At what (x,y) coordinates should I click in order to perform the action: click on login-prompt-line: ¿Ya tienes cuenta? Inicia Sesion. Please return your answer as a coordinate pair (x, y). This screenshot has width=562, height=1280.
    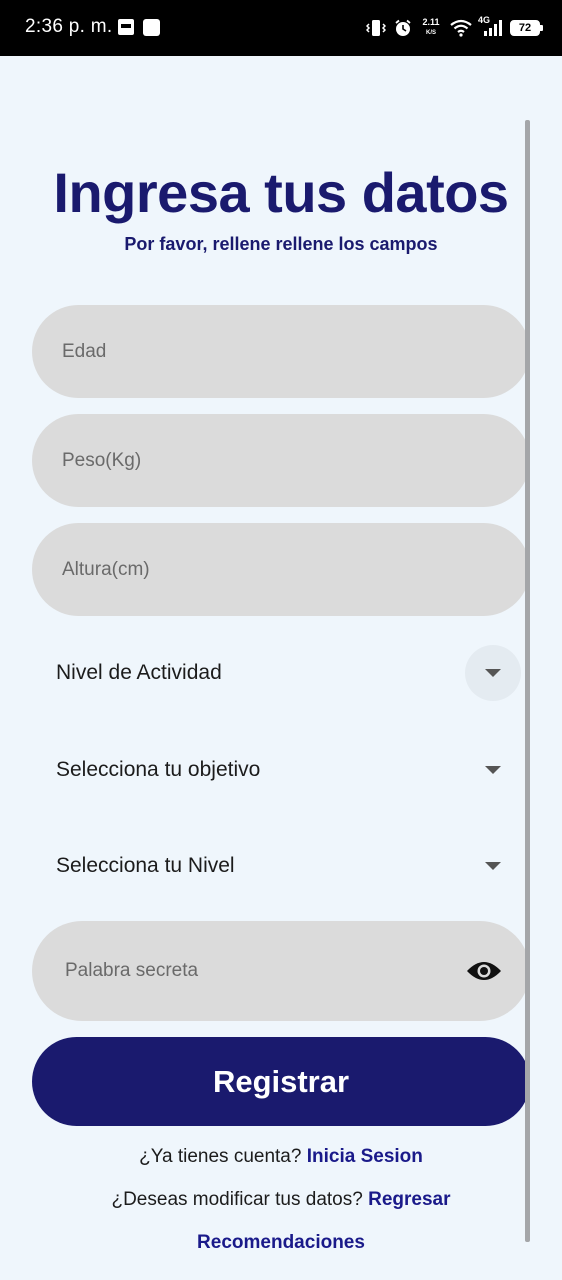
    Looking at the image, I should click on (281, 1157).